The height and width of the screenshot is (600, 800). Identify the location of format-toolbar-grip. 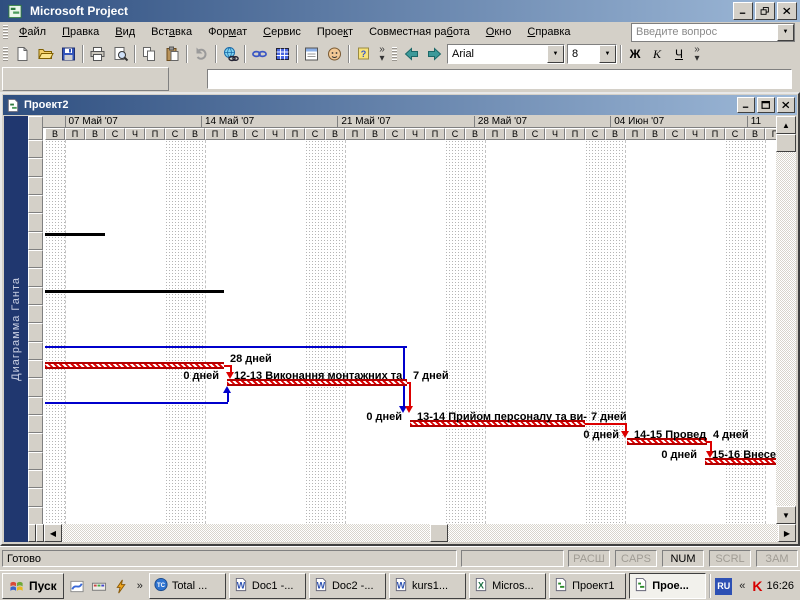
(394, 54).